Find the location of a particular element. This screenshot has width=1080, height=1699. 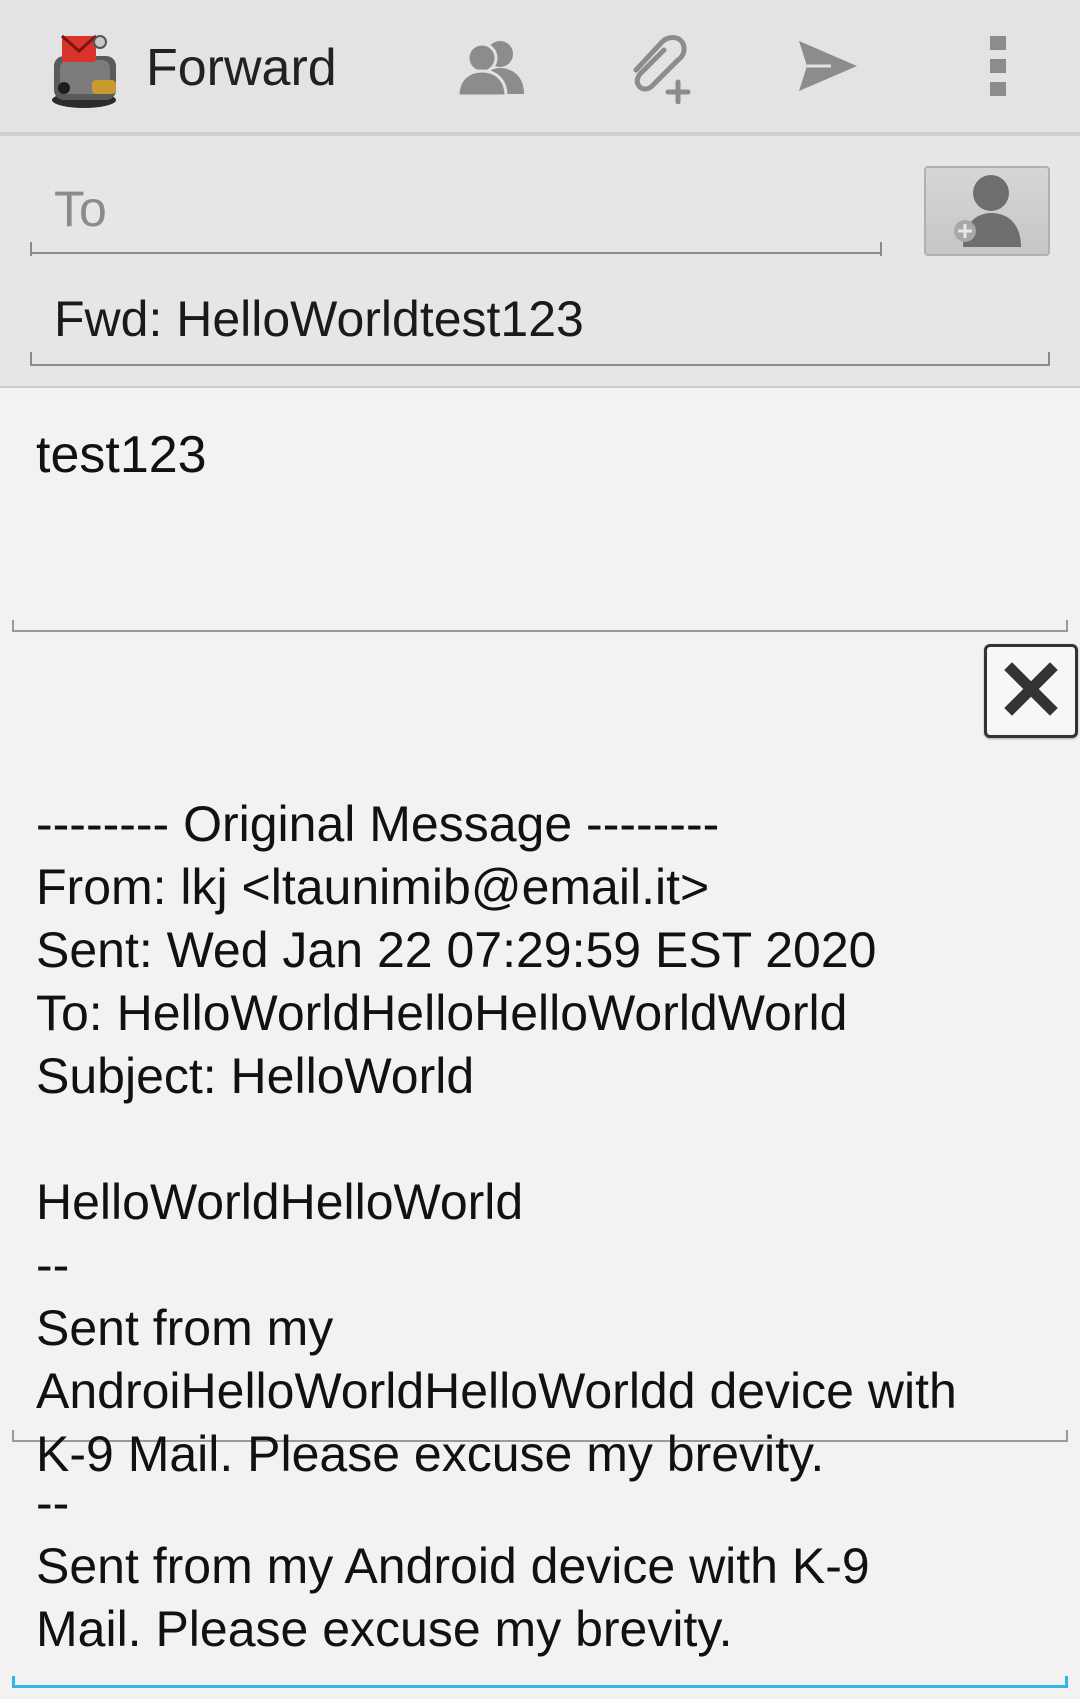

attach-button is located at coordinates (660, 68).